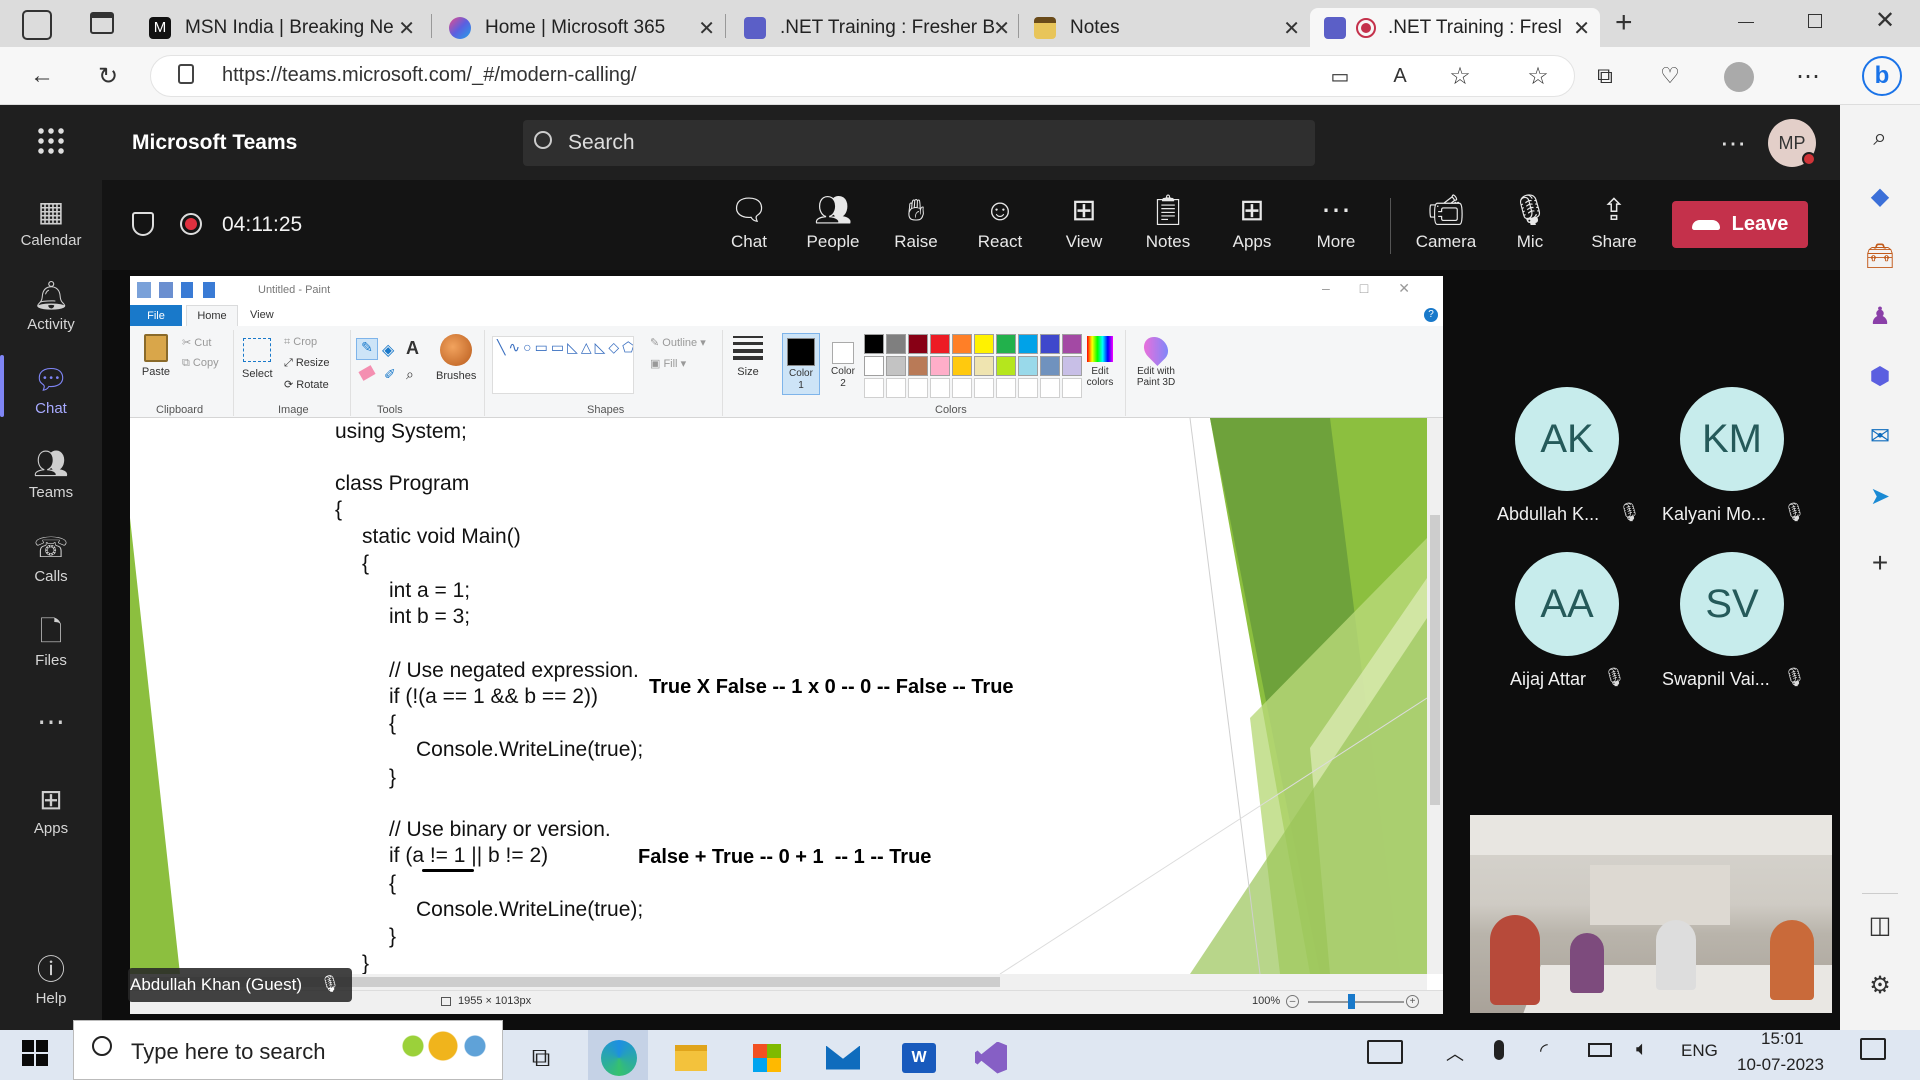 The height and width of the screenshot is (1080, 1920). Describe the element at coordinates (1880, 436) in the screenshot. I see `outlook-icon: ✉` at that location.